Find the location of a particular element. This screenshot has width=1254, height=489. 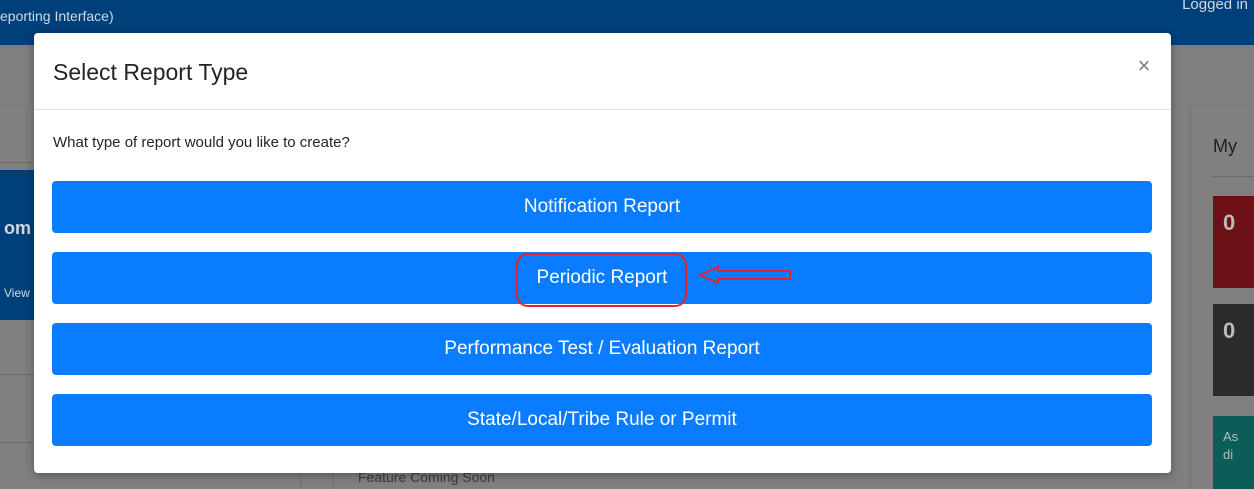

periodic-report-button: Periodic Report is located at coordinates (602, 278).